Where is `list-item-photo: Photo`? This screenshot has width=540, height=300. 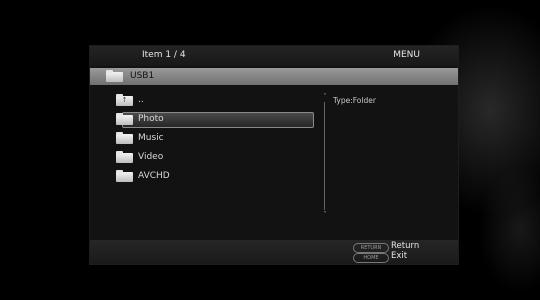 list-item-photo: Photo is located at coordinates (205, 120).